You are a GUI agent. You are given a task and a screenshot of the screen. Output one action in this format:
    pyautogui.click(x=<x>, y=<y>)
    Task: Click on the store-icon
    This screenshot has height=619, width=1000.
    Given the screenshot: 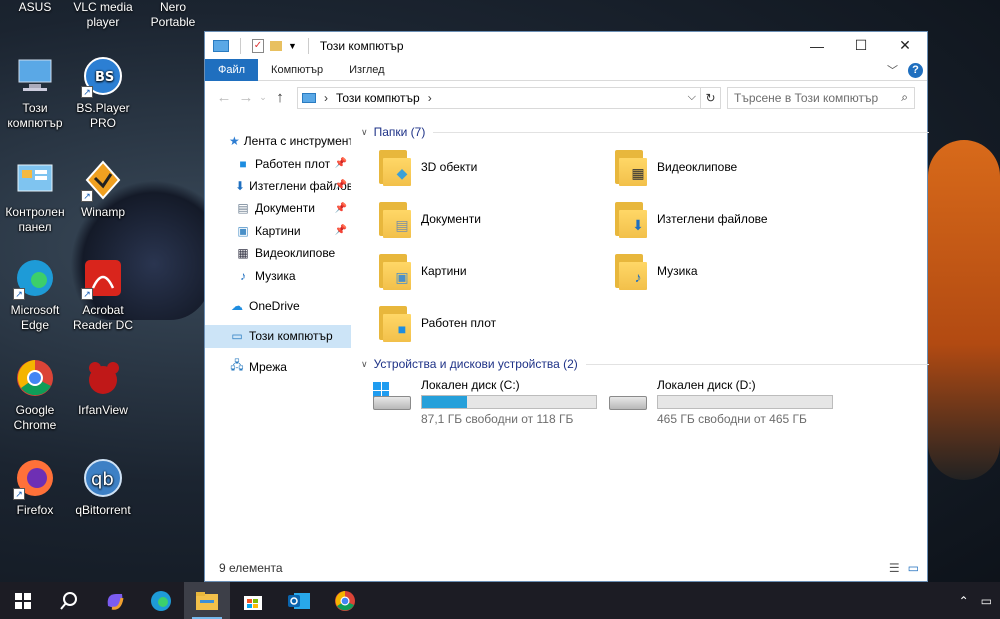 What is the action you would take?
    pyautogui.click(x=253, y=600)
    